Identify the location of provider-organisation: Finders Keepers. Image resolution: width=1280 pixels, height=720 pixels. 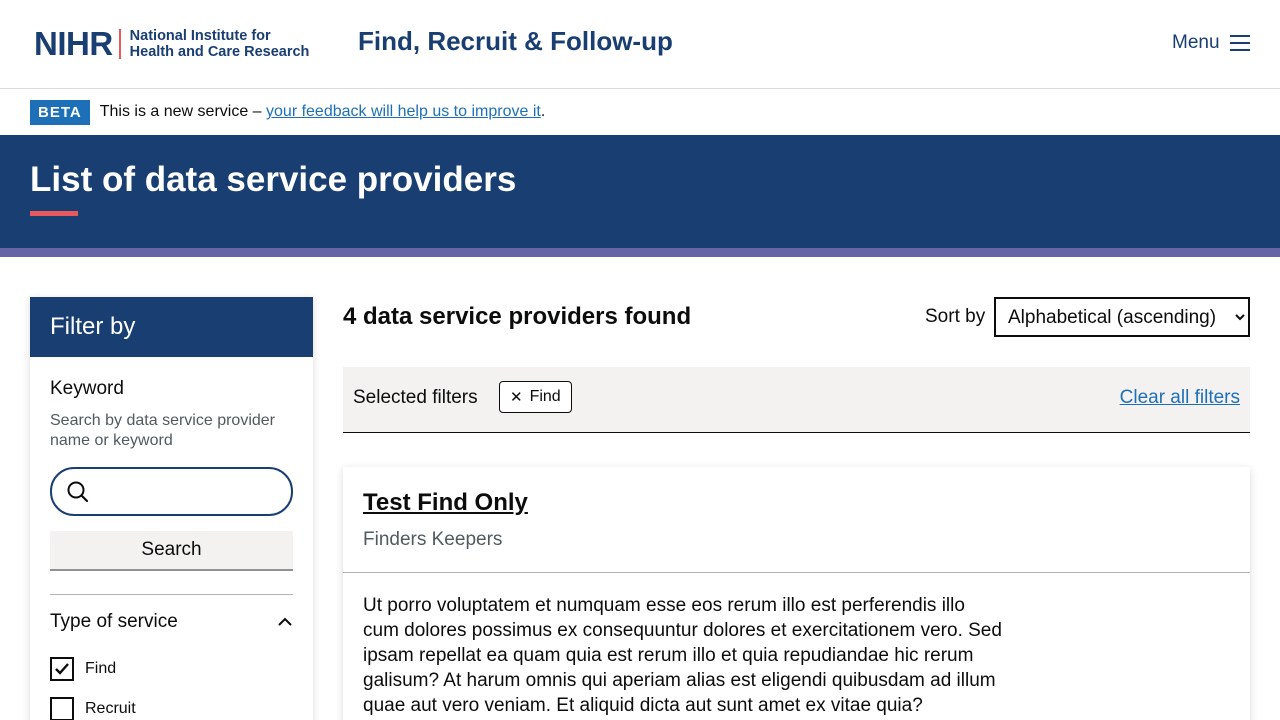
(433, 539).